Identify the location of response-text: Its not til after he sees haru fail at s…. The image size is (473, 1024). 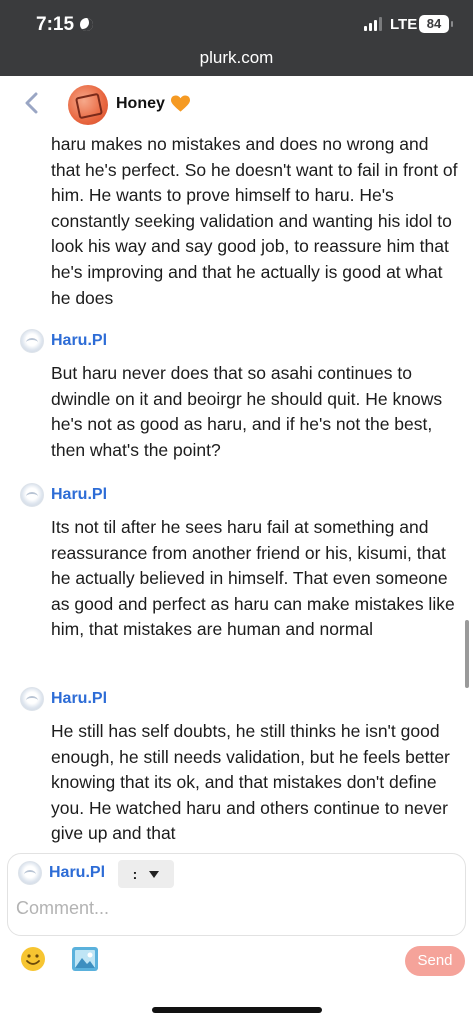
(253, 578).